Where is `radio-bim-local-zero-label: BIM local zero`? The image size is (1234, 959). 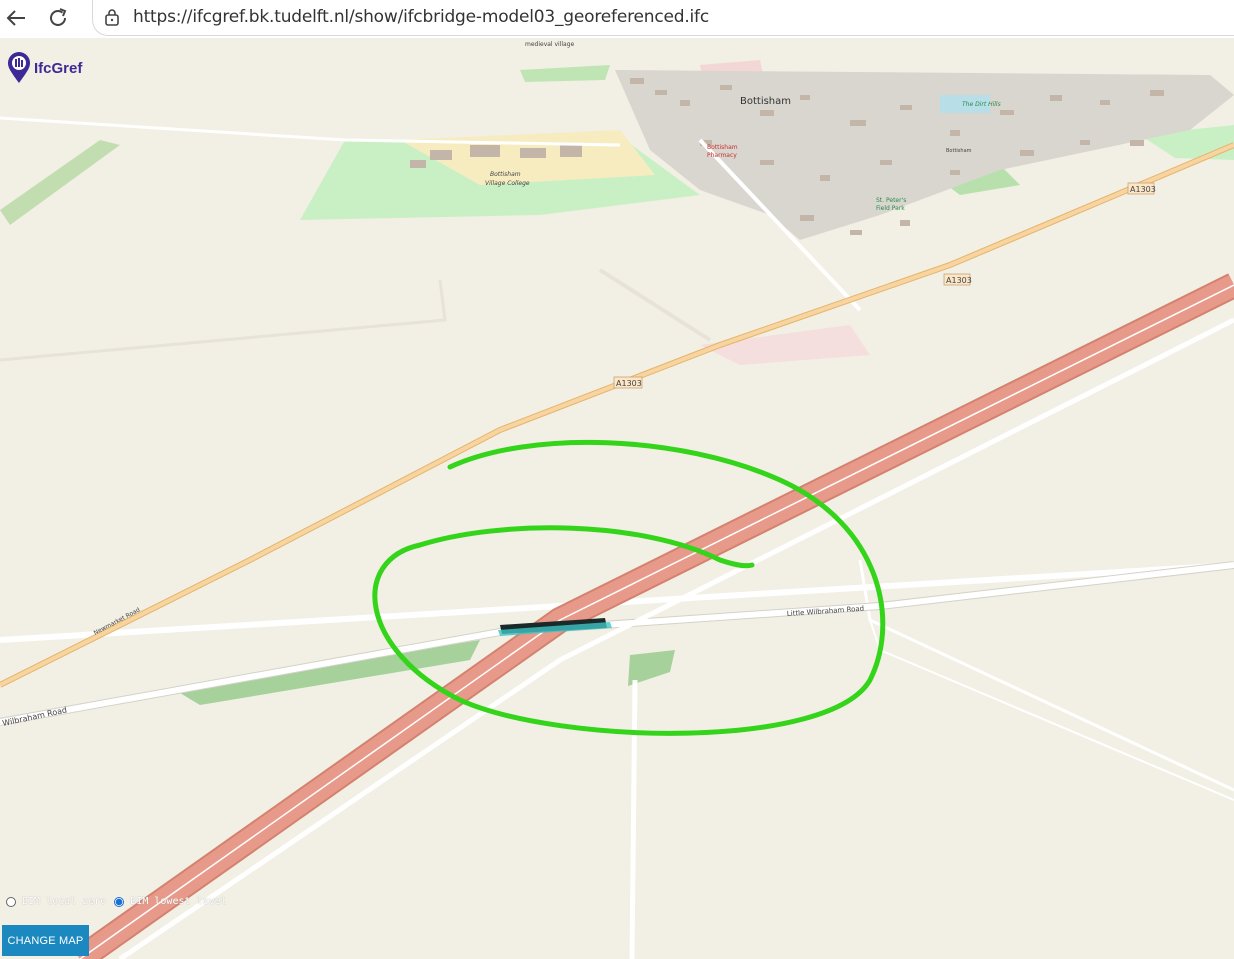
radio-bim-local-zero-label: BIM local zero is located at coordinates (64, 901).